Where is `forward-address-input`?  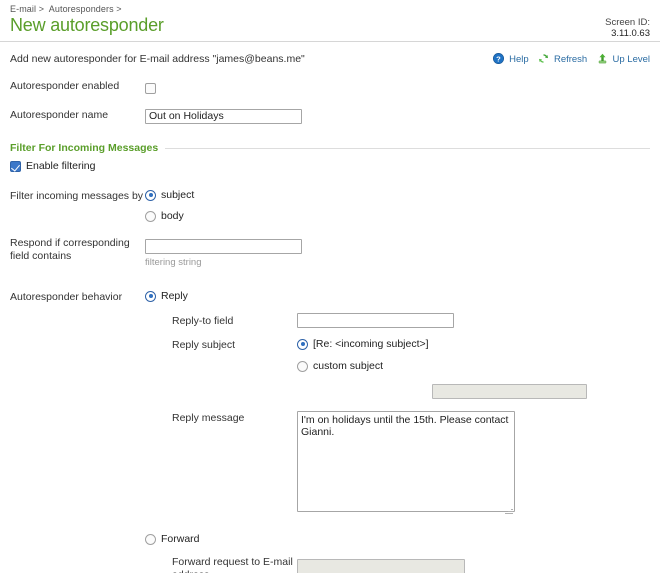 forward-address-input is located at coordinates (381, 565).